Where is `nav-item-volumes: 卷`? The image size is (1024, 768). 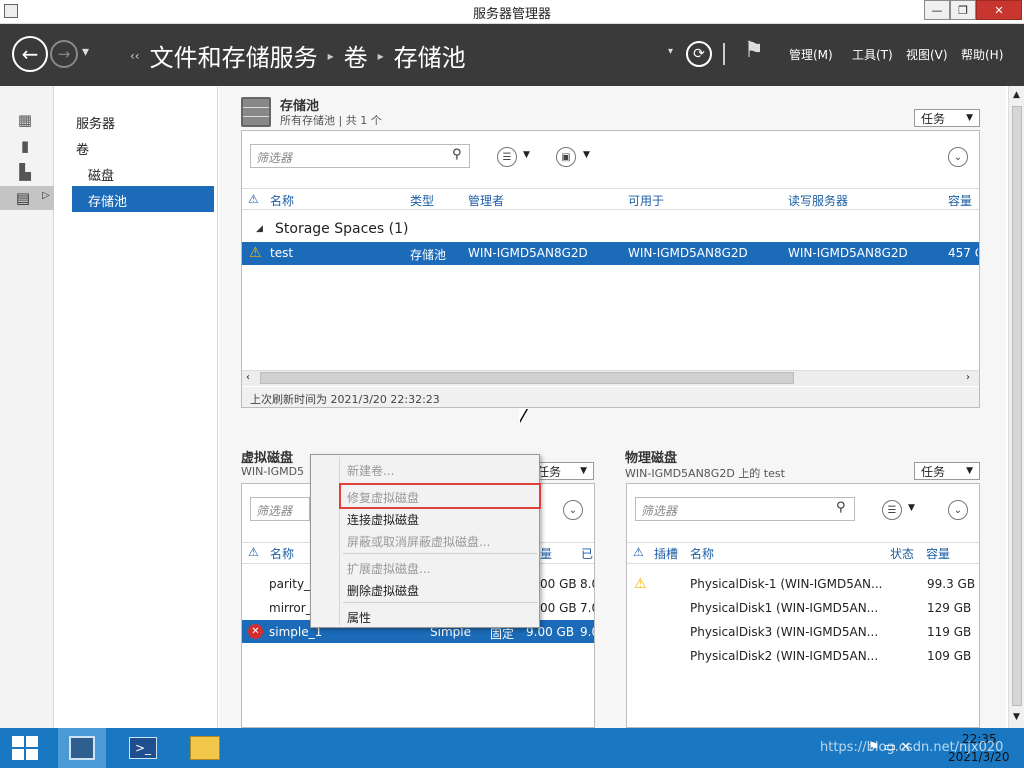
nav-item-volumes: 卷 is located at coordinates (82, 148).